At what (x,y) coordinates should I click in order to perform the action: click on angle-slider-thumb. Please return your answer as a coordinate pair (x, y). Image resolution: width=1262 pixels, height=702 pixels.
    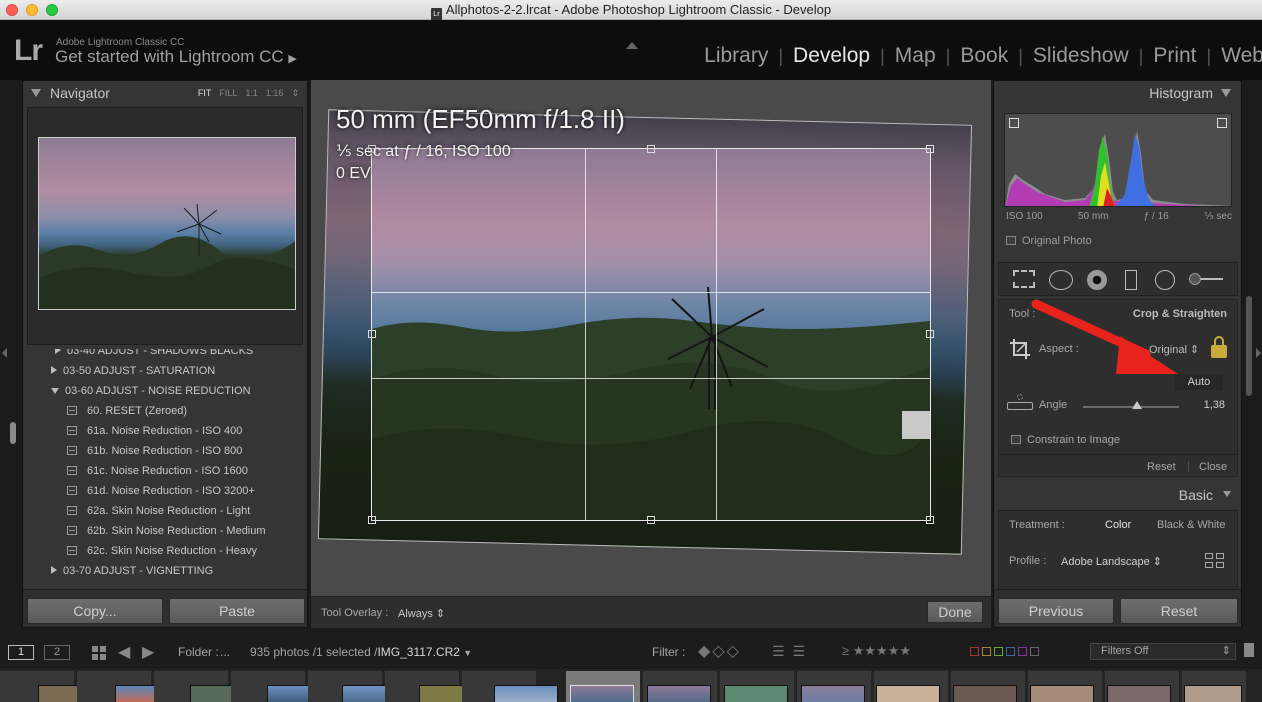
    Looking at the image, I should click on (1136, 405).